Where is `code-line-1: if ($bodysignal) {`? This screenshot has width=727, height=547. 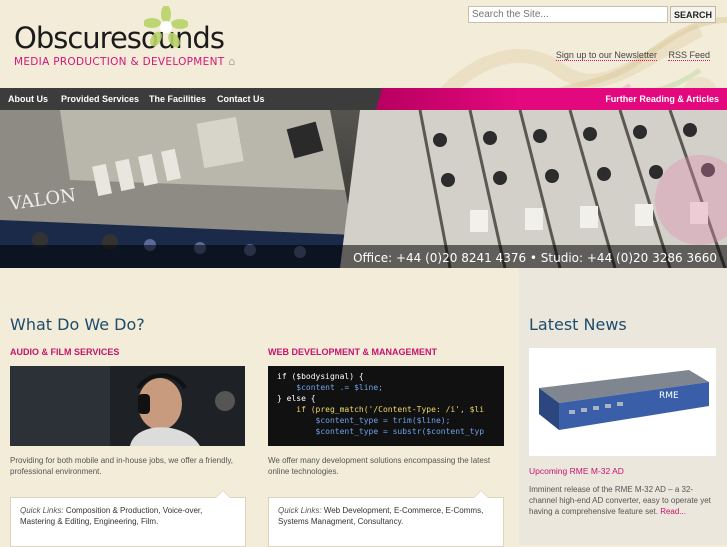
code-line-1: if ($bodysignal) { is located at coordinates (320, 376).